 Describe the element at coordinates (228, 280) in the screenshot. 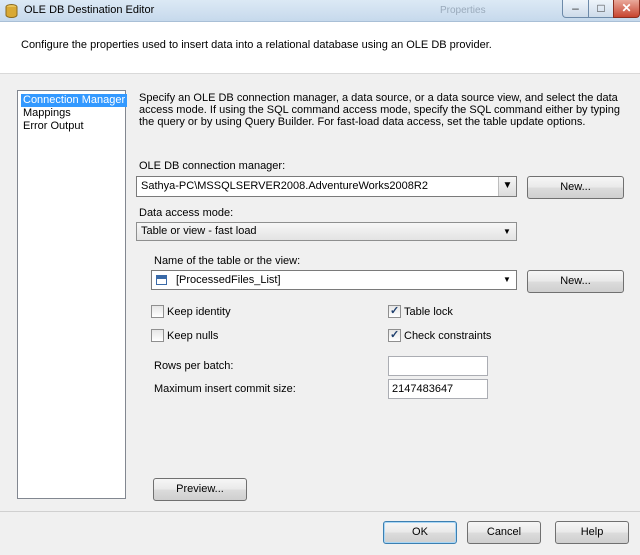

I see `table-name-value: [ProcessedFiles_List]` at that location.